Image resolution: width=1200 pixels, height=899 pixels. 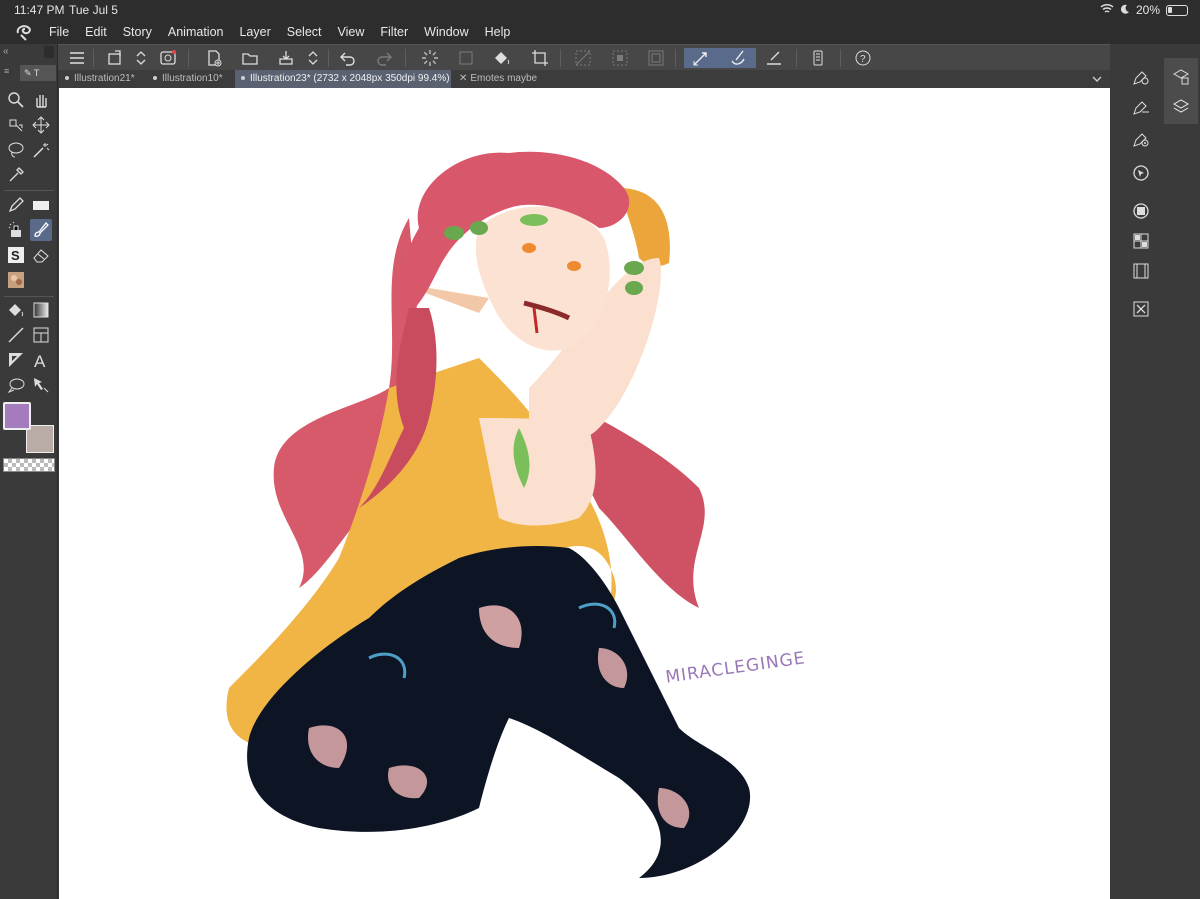 I want to click on menu-view: View, so click(x=351, y=32).